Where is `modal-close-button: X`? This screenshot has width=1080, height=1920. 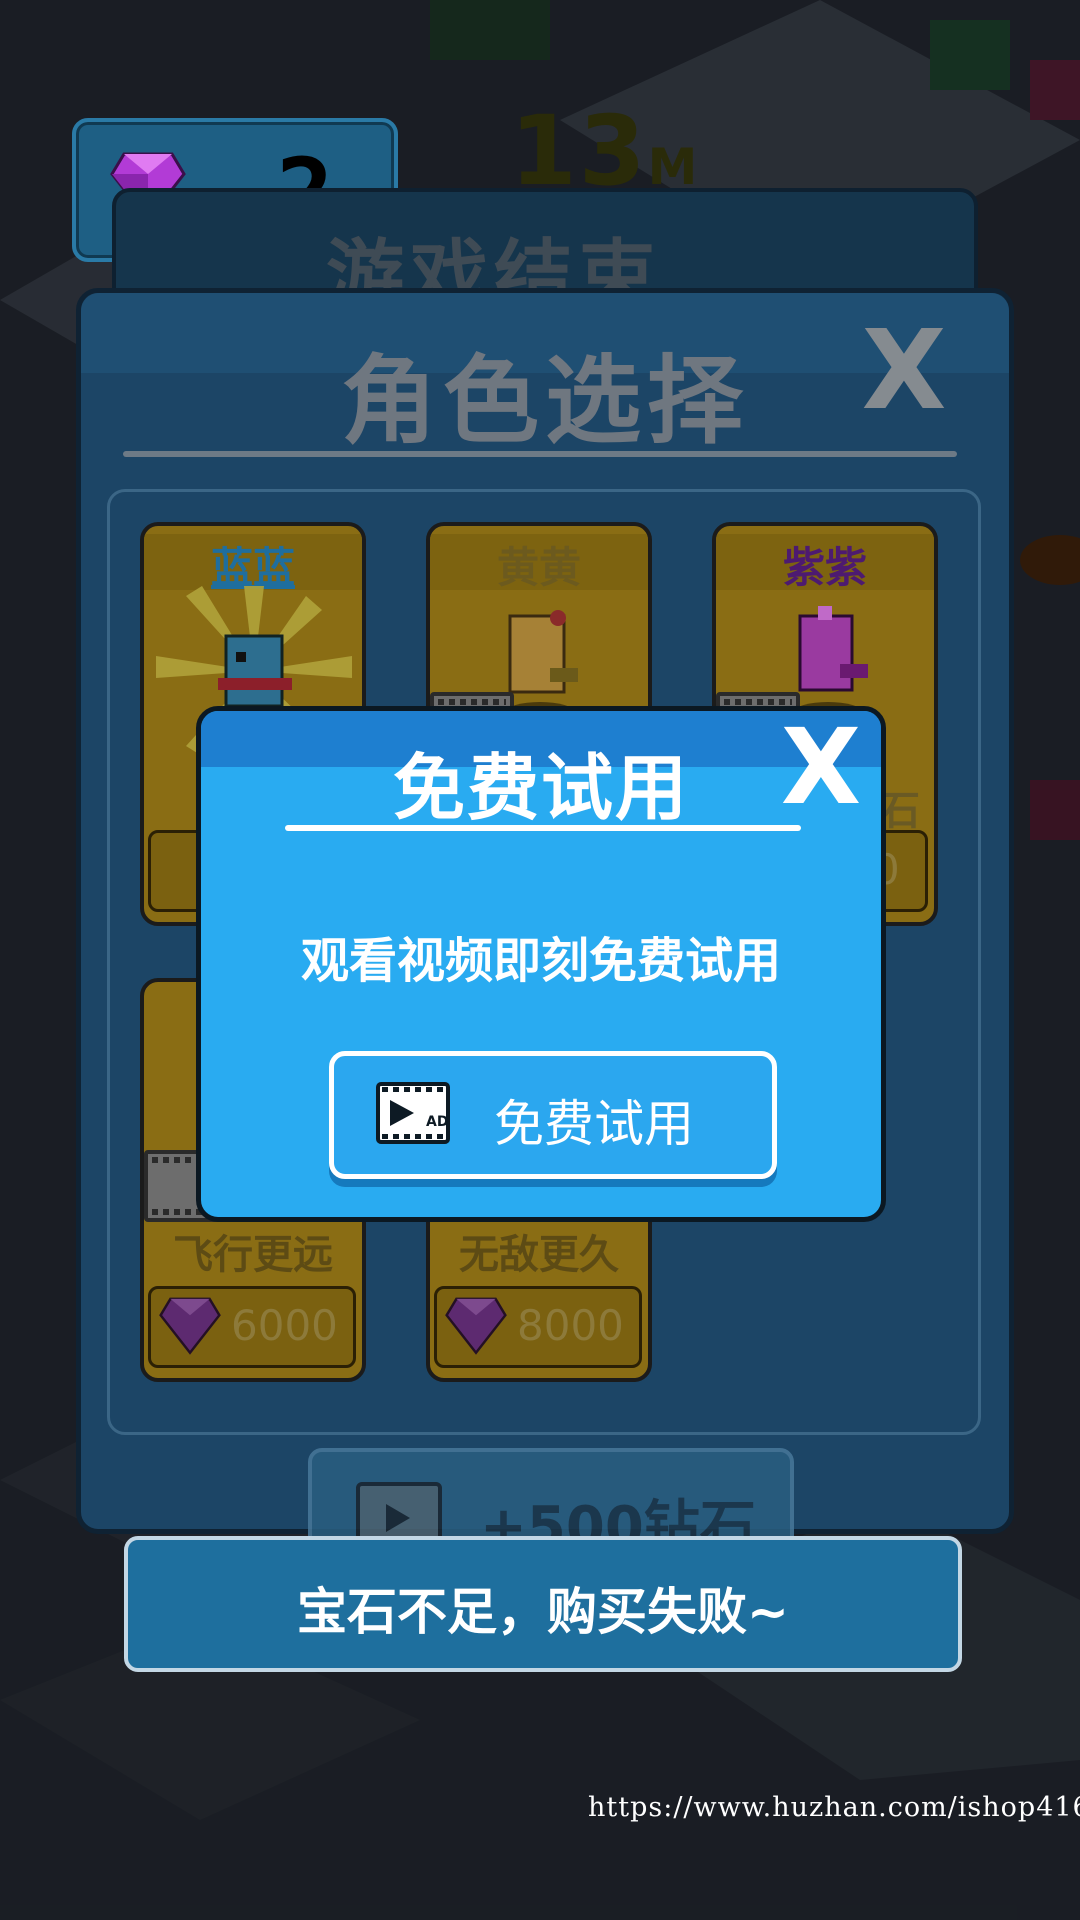
modal-close-button: X is located at coordinates (821, 767).